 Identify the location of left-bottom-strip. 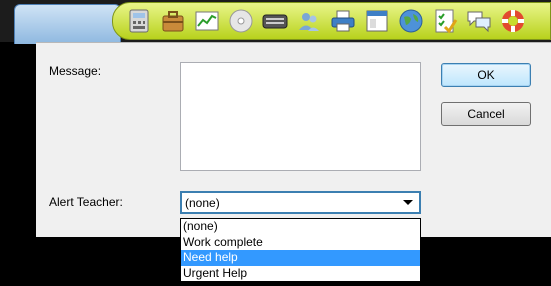
(18, 261).